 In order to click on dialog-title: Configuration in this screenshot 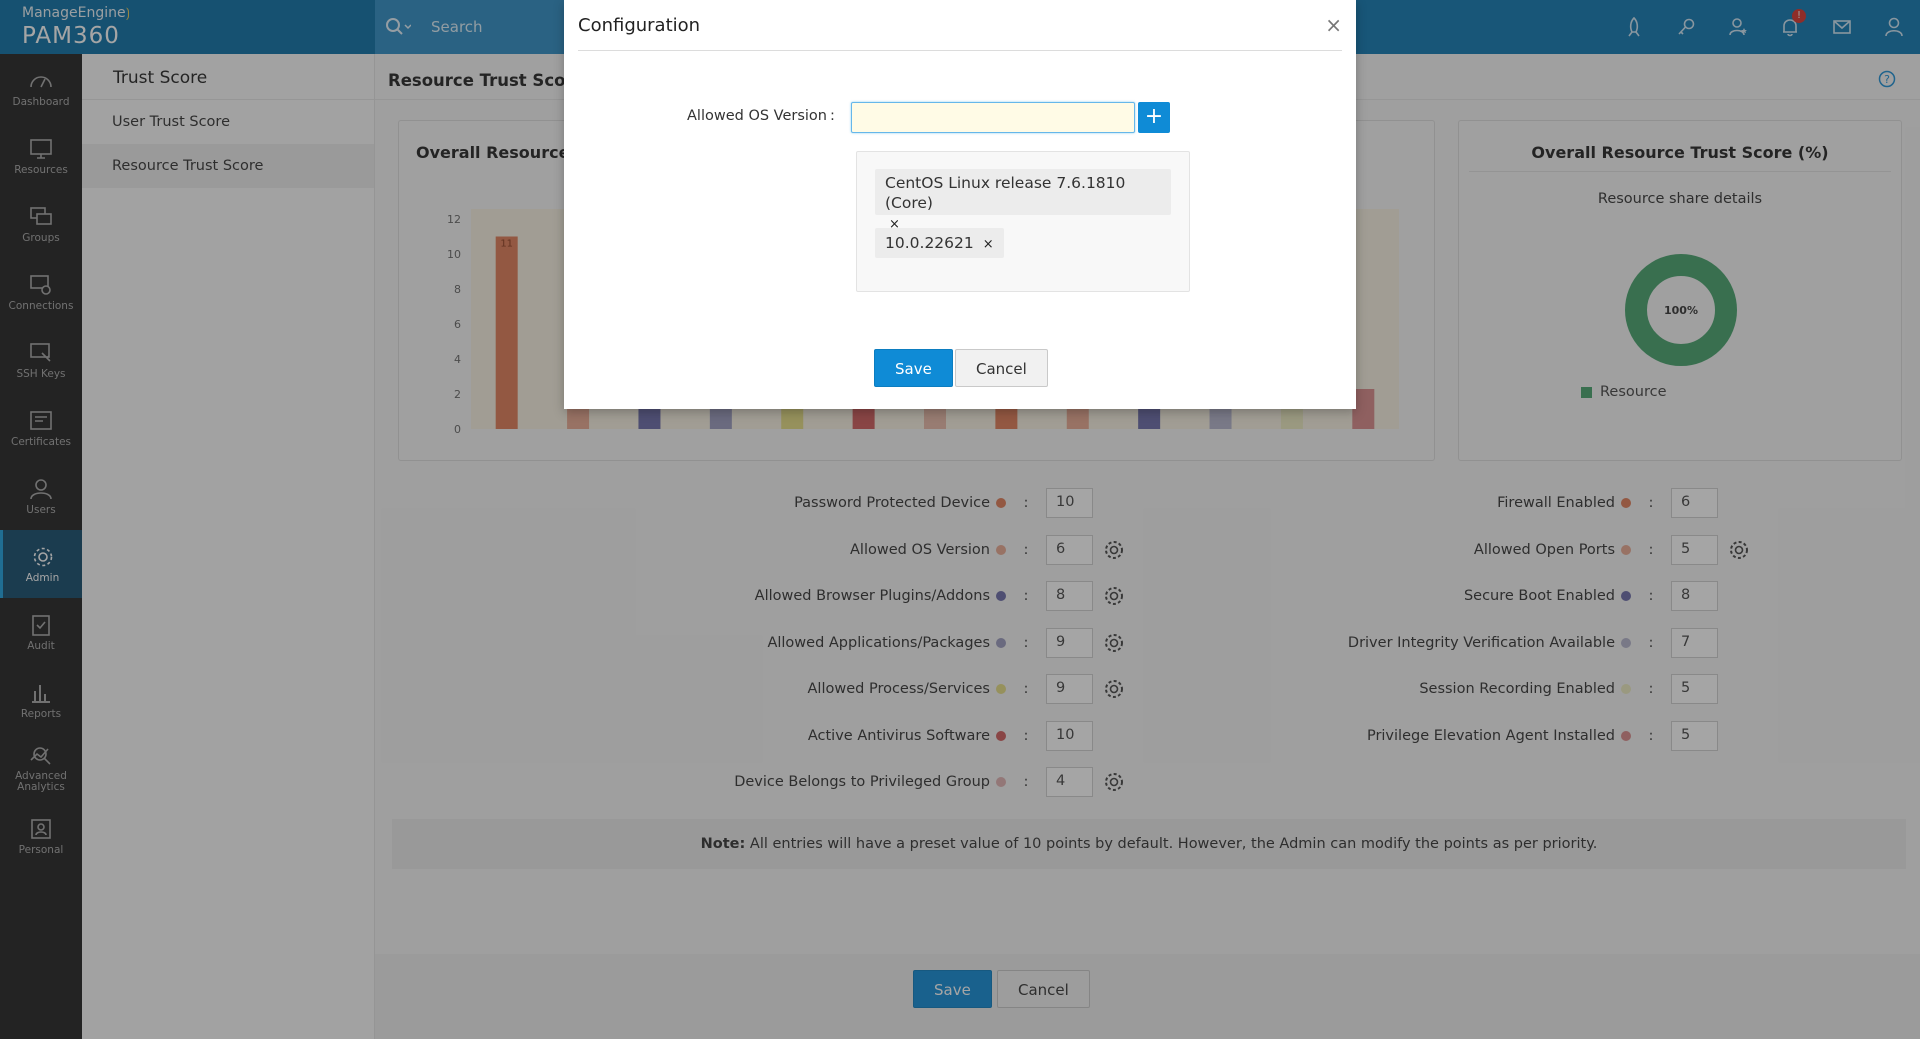, I will do `click(639, 25)`.